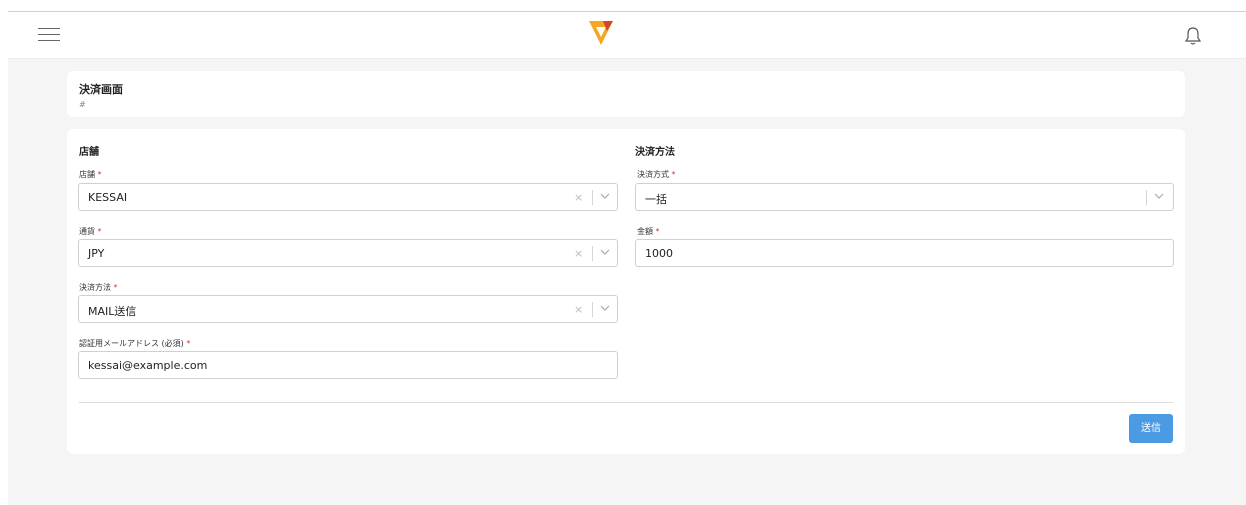 The image size is (1246, 505). I want to click on email-field: kessai@example.com, so click(348, 365).